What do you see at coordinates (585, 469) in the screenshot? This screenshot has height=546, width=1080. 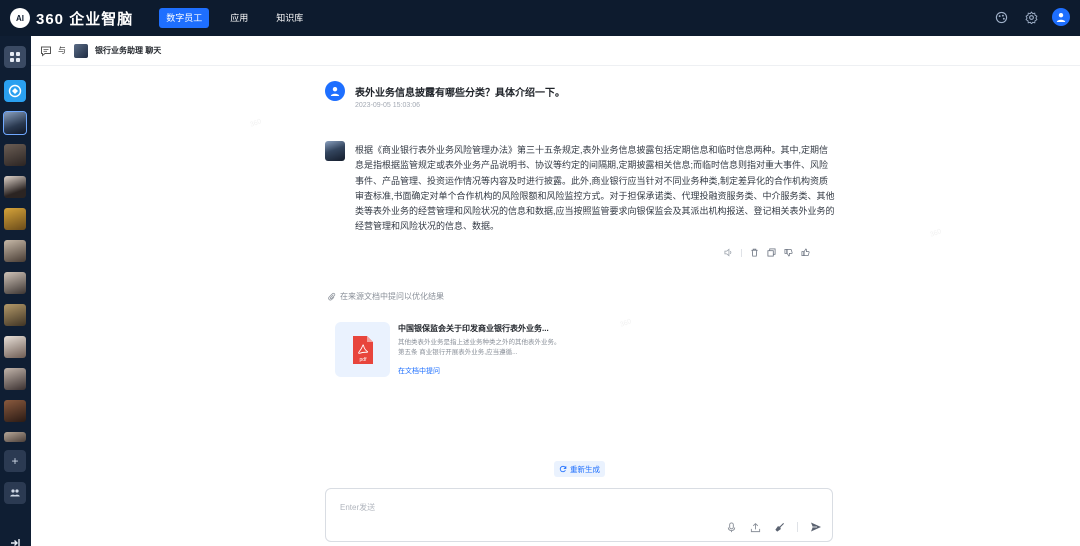 I see `regenerate-label: 重新生成` at bounding box center [585, 469].